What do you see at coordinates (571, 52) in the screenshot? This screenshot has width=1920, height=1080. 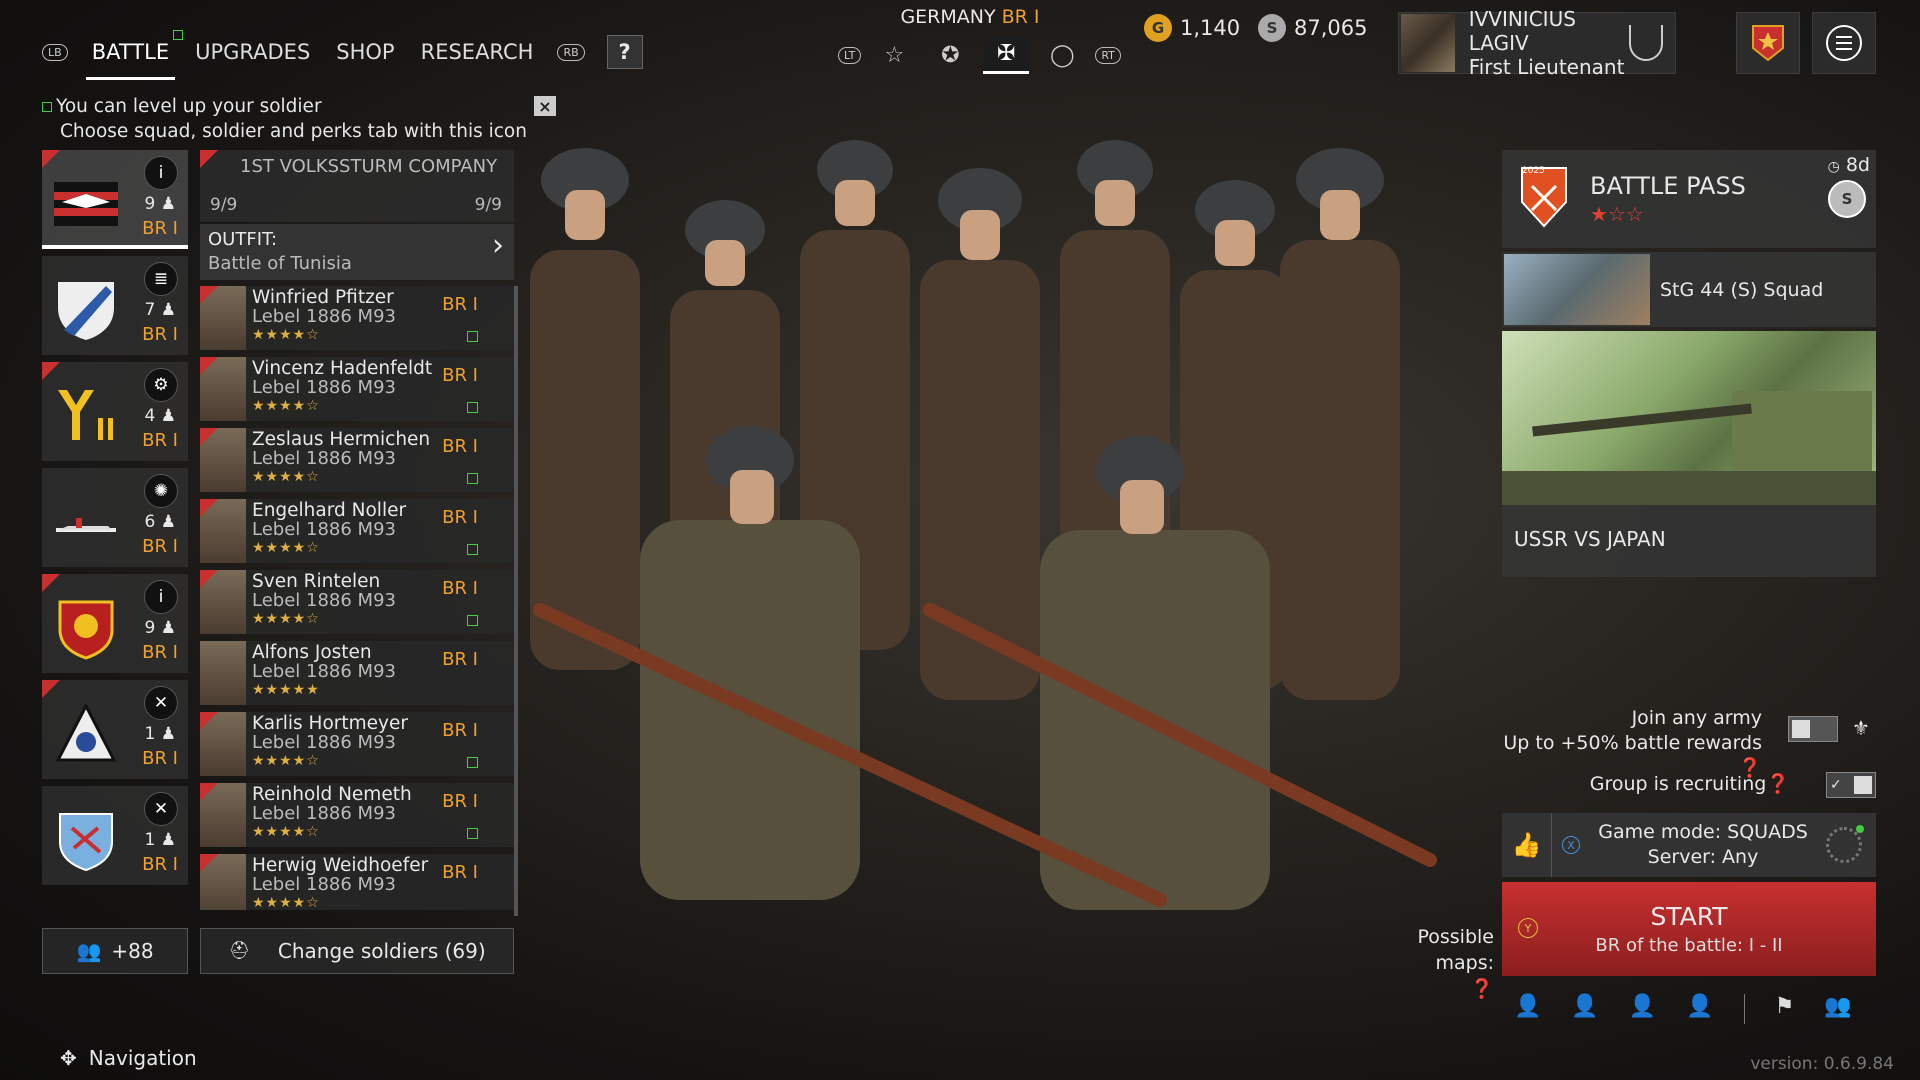 I see `rb-button-icon: RB` at bounding box center [571, 52].